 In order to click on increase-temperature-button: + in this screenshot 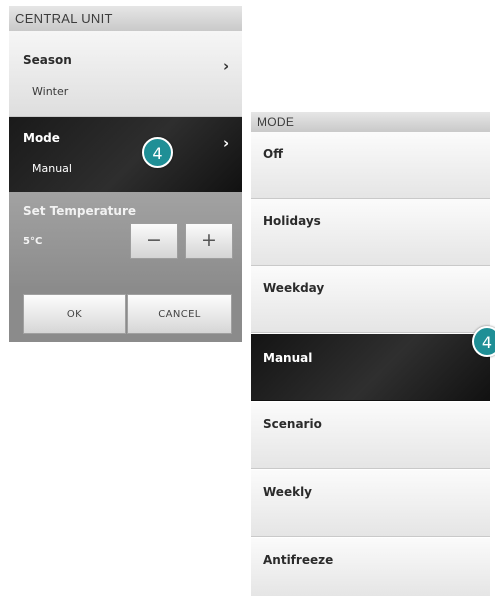, I will do `click(209, 241)`.